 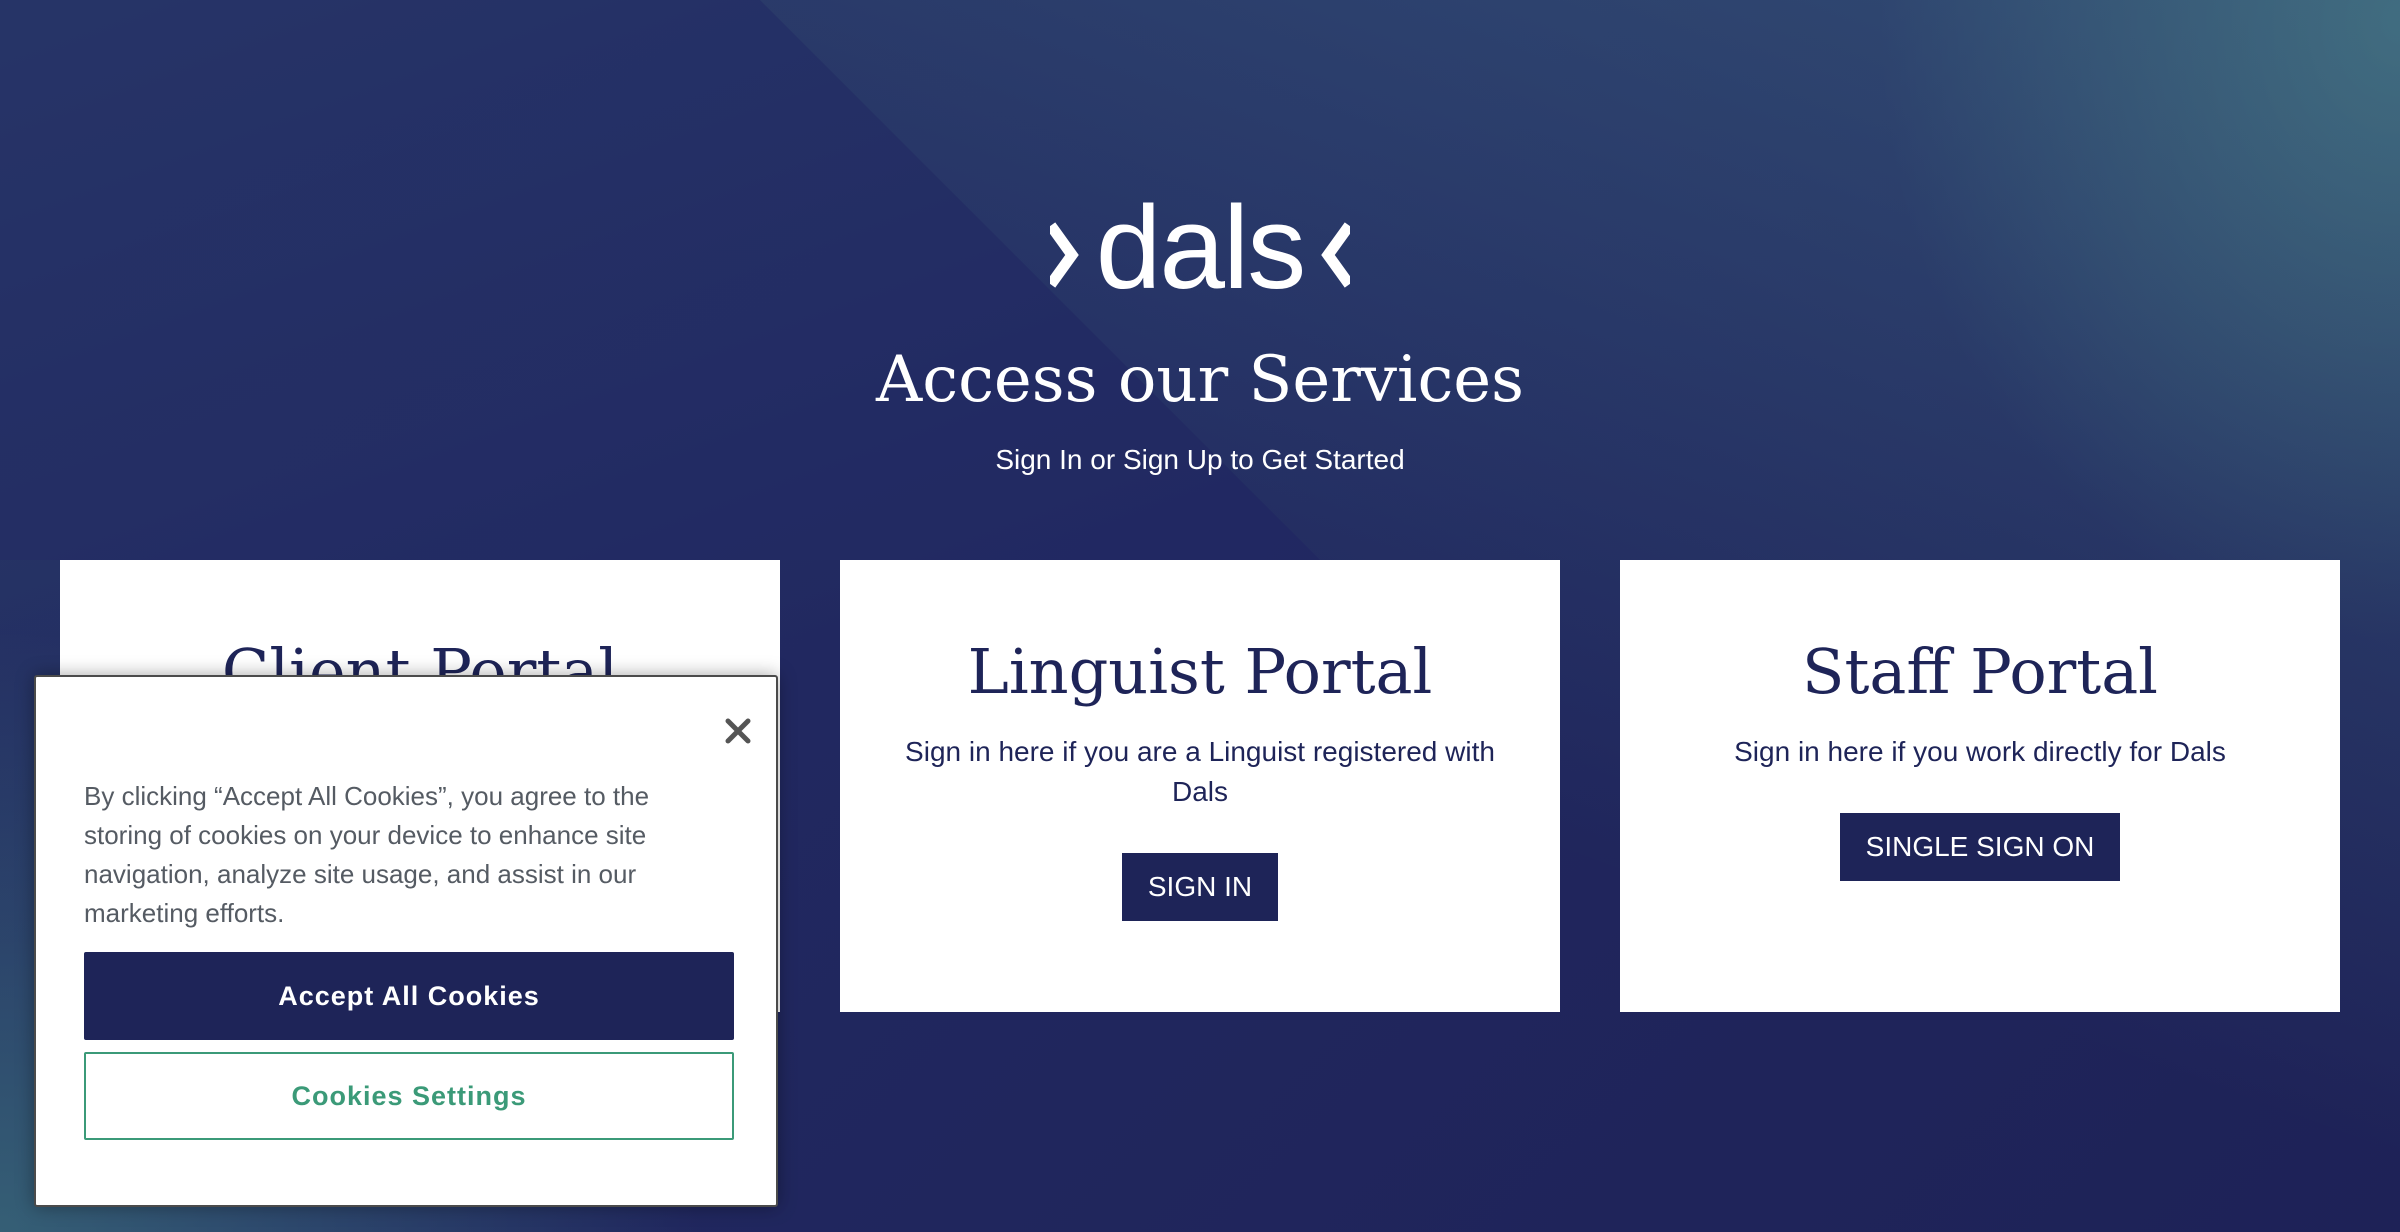 What do you see at coordinates (1200, 887) in the screenshot?
I see `linguist-sign-in-button: SIGN IN` at bounding box center [1200, 887].